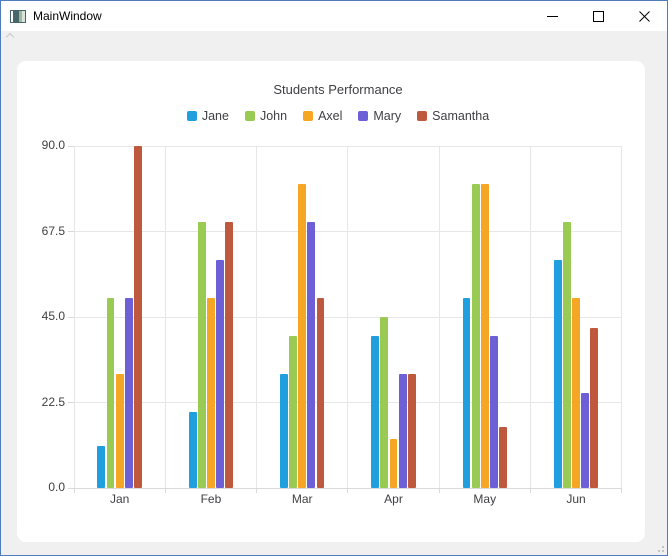 The height and width of the screenshot is (556, 668). What do you see at coordinates (461, 116) in the screenshot?
I see `legend-label: Samantha` at bounding box center [461, 116].